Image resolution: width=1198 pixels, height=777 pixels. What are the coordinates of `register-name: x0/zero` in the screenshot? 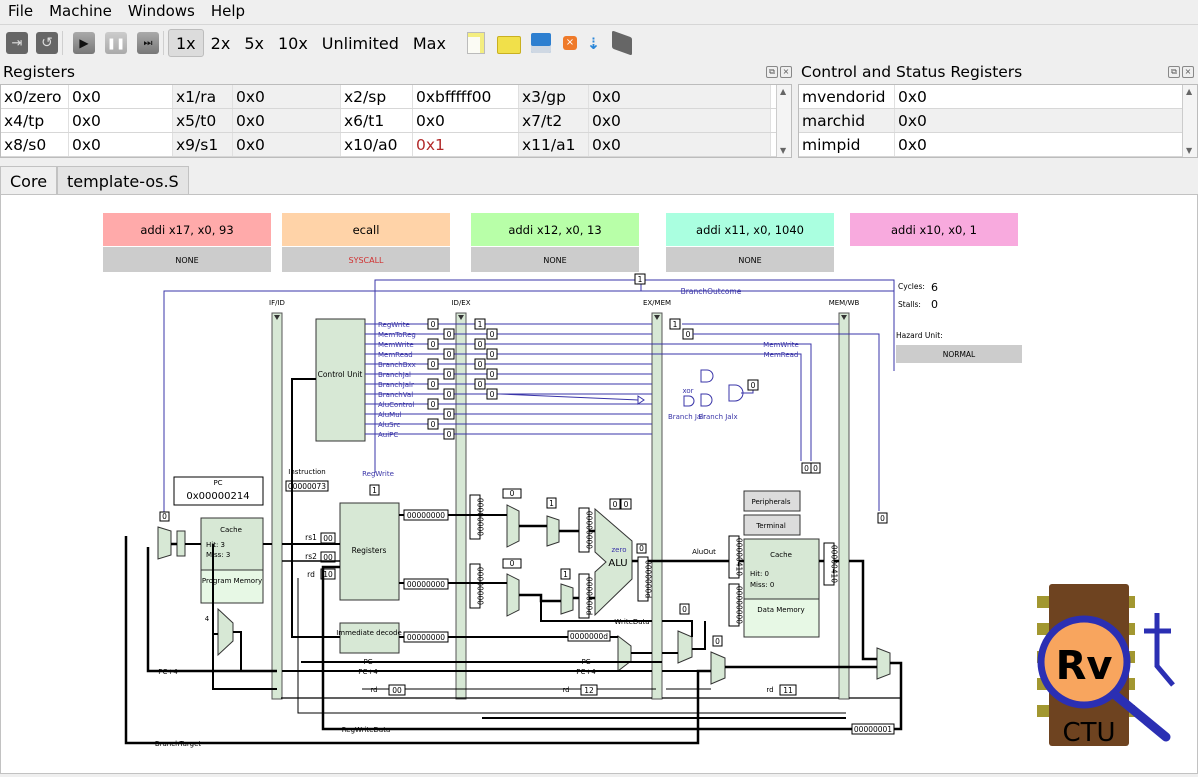 It's located at (35, 96).